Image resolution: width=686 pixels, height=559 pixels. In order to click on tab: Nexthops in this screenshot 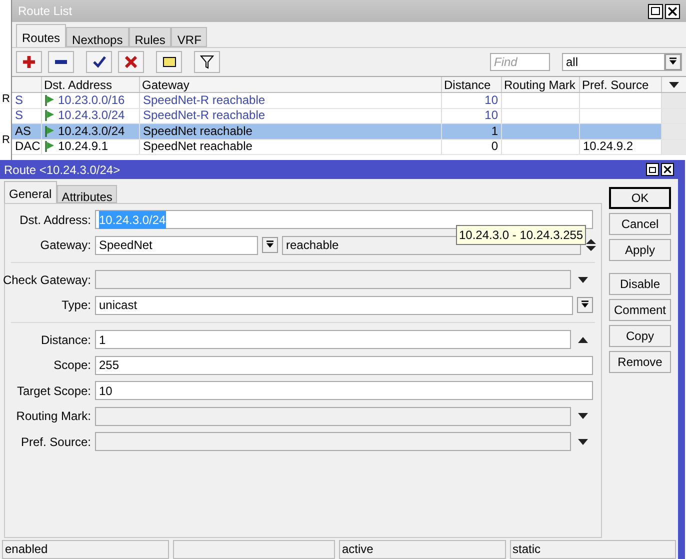, I will do `click(97, 37)`.